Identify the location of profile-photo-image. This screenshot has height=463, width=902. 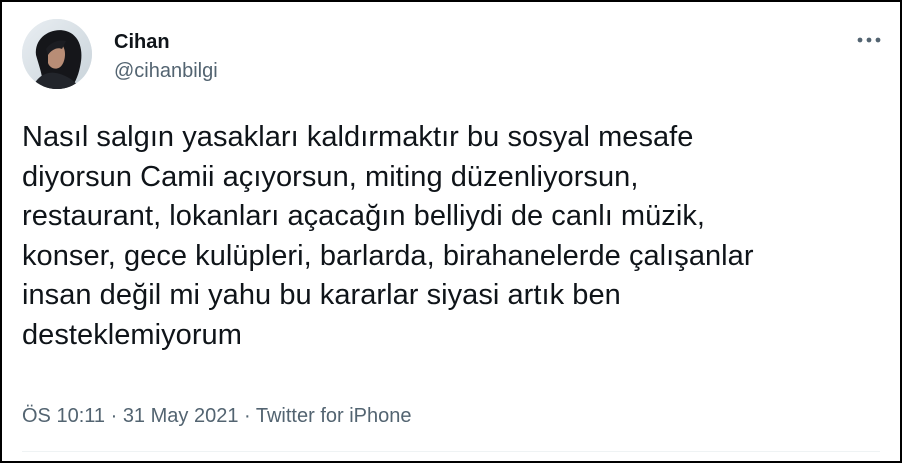
(57, 54).